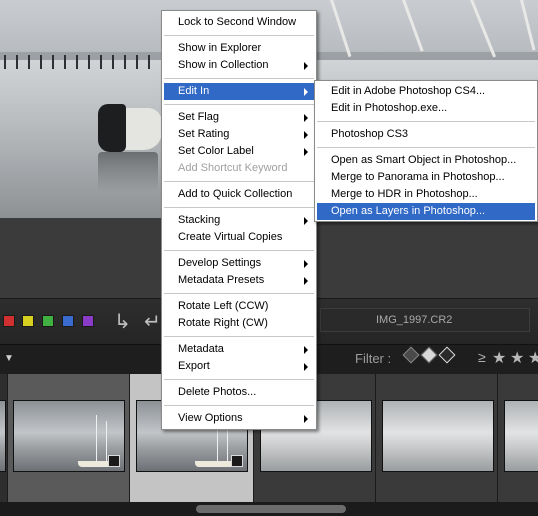  Describe the element at coordinates (128, 172) in the screenshot. I see `boat-reflection` at that location.